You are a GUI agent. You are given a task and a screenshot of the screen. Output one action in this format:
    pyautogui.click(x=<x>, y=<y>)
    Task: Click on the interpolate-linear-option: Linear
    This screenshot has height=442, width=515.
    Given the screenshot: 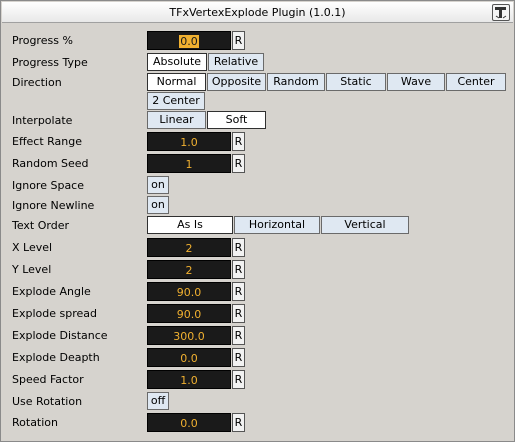 What is the action you would take?
    pyautogui.click(x=176, y=120)
    